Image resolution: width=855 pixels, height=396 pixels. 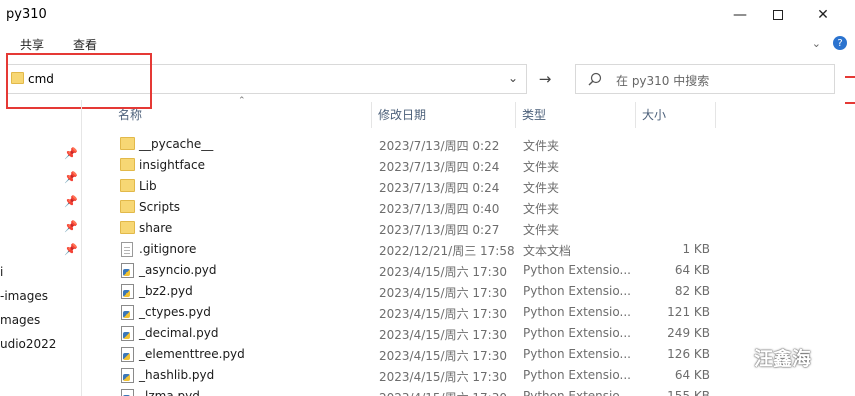 What do you see at coordinates (177, 375) in the screenshot?
I see `file-name: _hashlib.pyd` at bounding box center [177, 375].